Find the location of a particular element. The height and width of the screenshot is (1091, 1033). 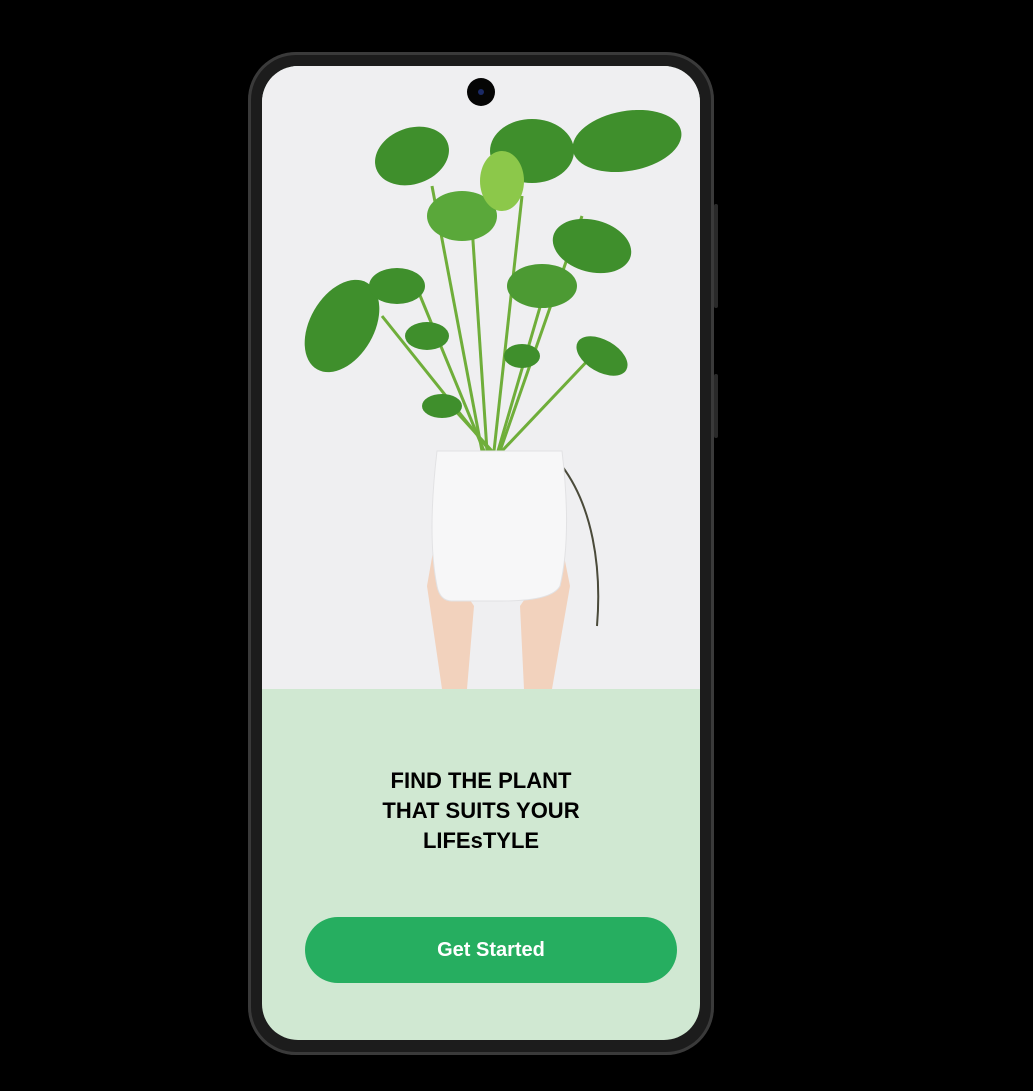

headline-line: THAT SUITS YOUR is located at coordinates (481, 810).